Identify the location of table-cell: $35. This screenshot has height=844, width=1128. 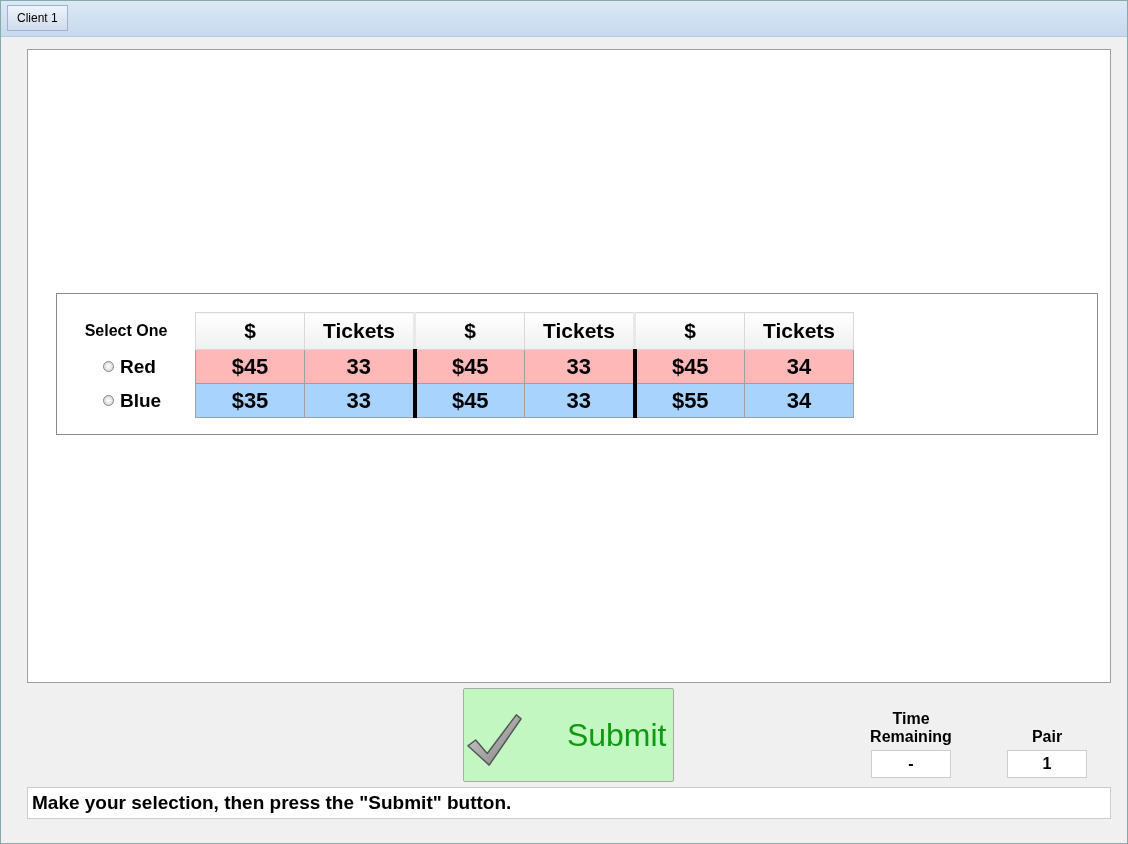
(250, 400).